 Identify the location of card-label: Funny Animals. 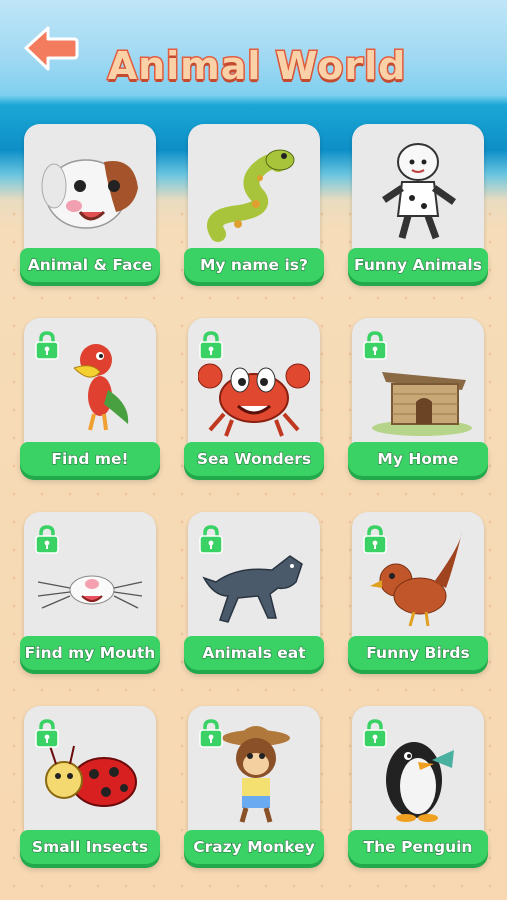
(418, 265).